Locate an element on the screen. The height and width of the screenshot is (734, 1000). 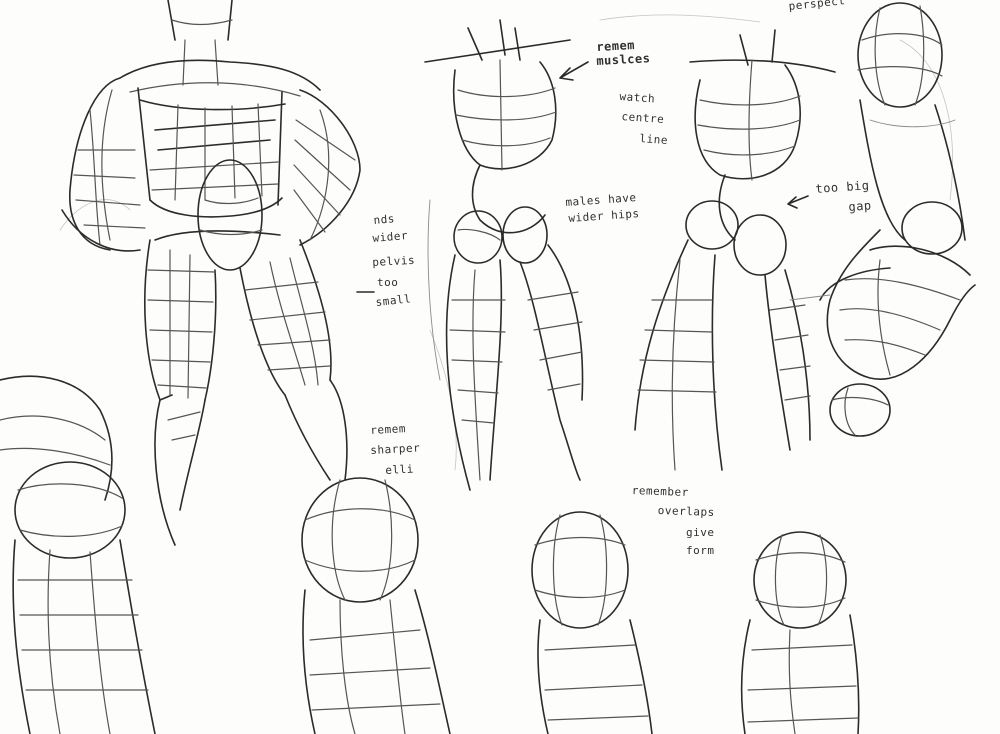
note-watch-centre-line: watch is located at coordinates (637, 98).